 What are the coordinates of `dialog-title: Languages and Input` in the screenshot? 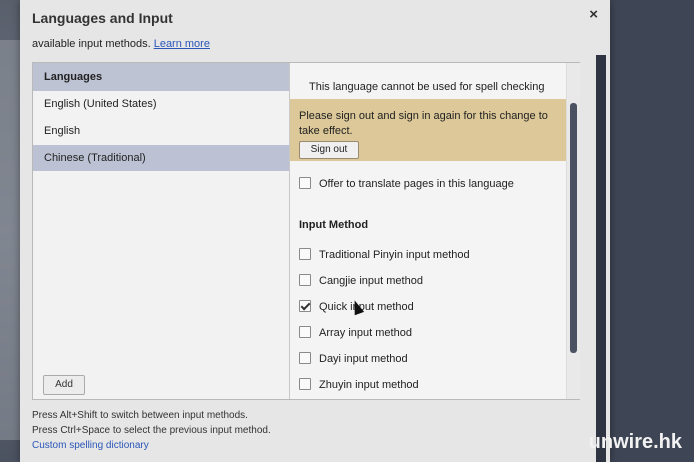 It's located at (102, 18).